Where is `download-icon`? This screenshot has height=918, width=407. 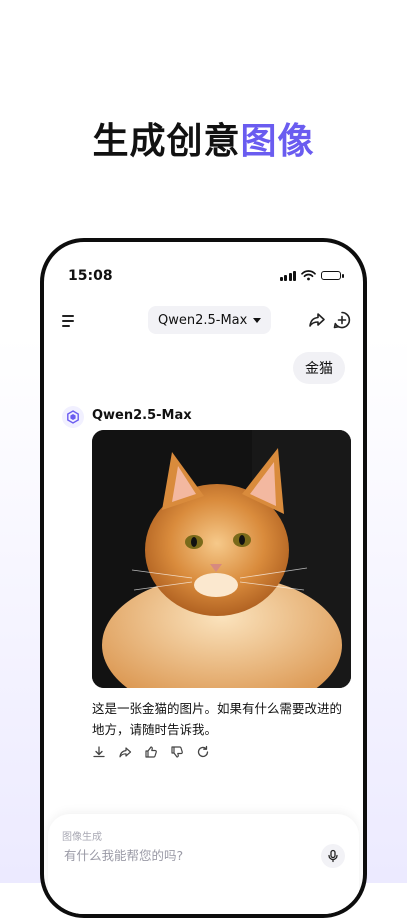
download-icon is located at coordinates (99, 752).